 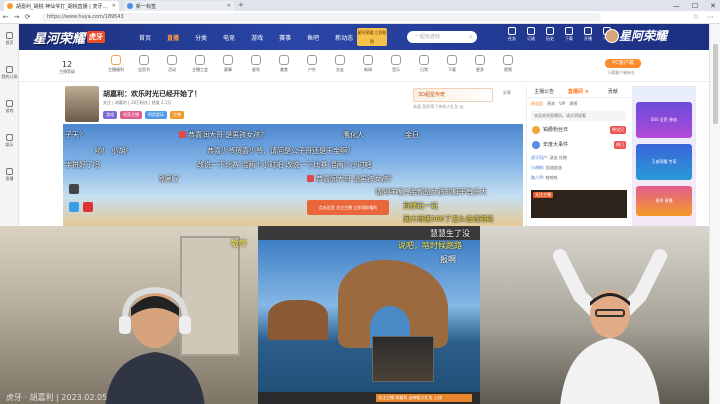 I want to click on room-tag: 主播, so click(x=177, y=115).